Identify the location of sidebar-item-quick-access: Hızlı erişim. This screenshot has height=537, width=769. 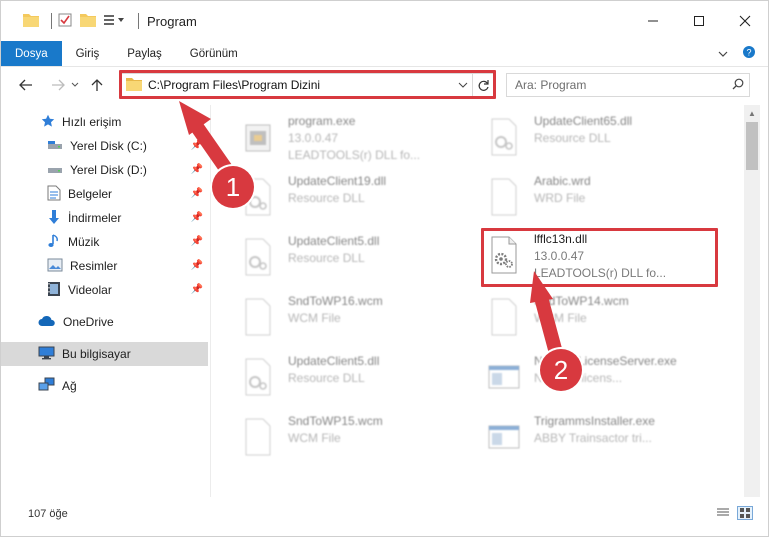
(104, 122).